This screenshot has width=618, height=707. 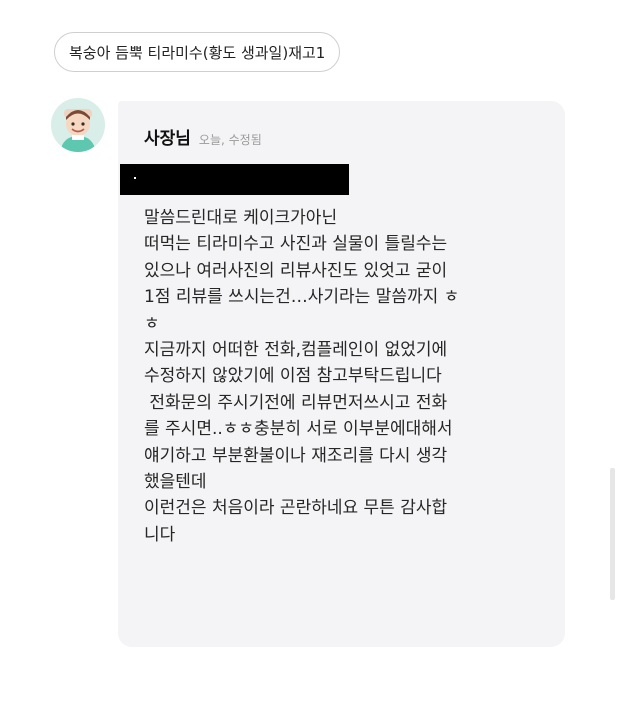 I want to click on reply-line: 수정하지 않았기에 이점 참고부탁드립니다, so click(x=293, y=376).